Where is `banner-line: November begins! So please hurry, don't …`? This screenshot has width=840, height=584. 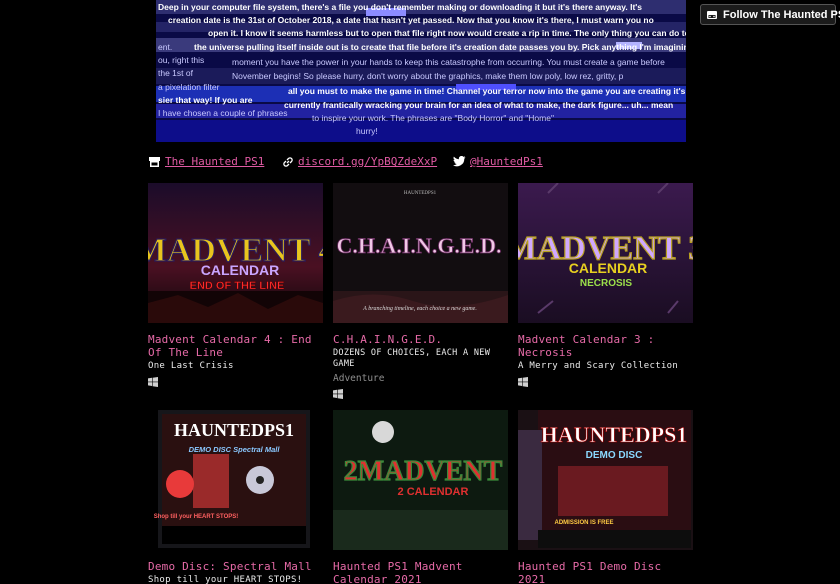 banner-line: November begins! So please hurry, don't … is located at coordinates (428, 76).